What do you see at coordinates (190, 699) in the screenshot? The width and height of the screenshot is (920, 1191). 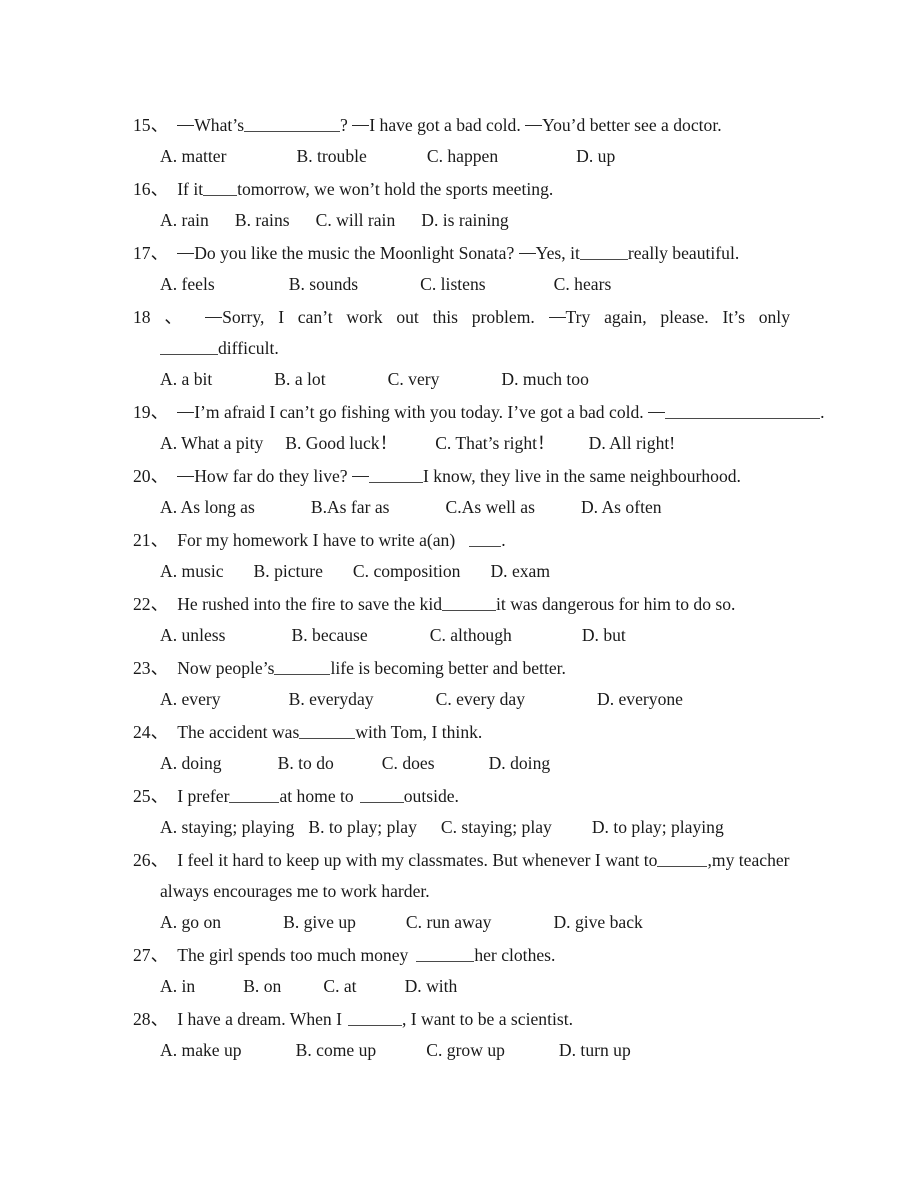 I see `option-a: A. every` at bounding box center [190, 699].